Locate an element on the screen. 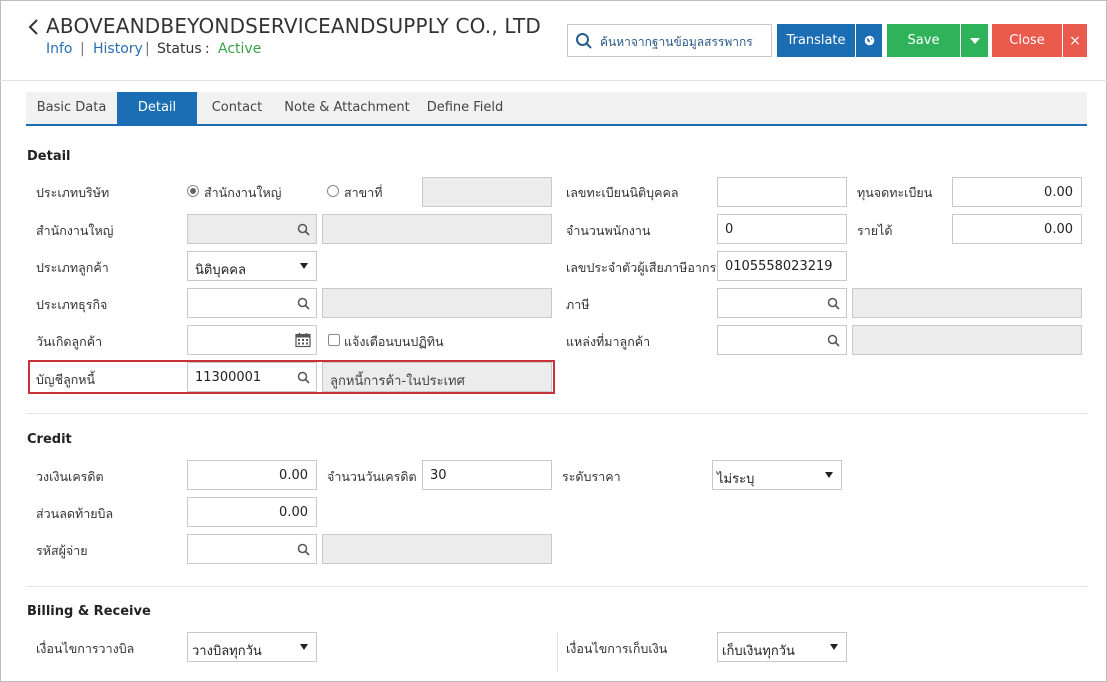  revenue-db-search-input: ค้นหาจากฐานข้อมูลสรรพากร is located at coordinates (669, 40).